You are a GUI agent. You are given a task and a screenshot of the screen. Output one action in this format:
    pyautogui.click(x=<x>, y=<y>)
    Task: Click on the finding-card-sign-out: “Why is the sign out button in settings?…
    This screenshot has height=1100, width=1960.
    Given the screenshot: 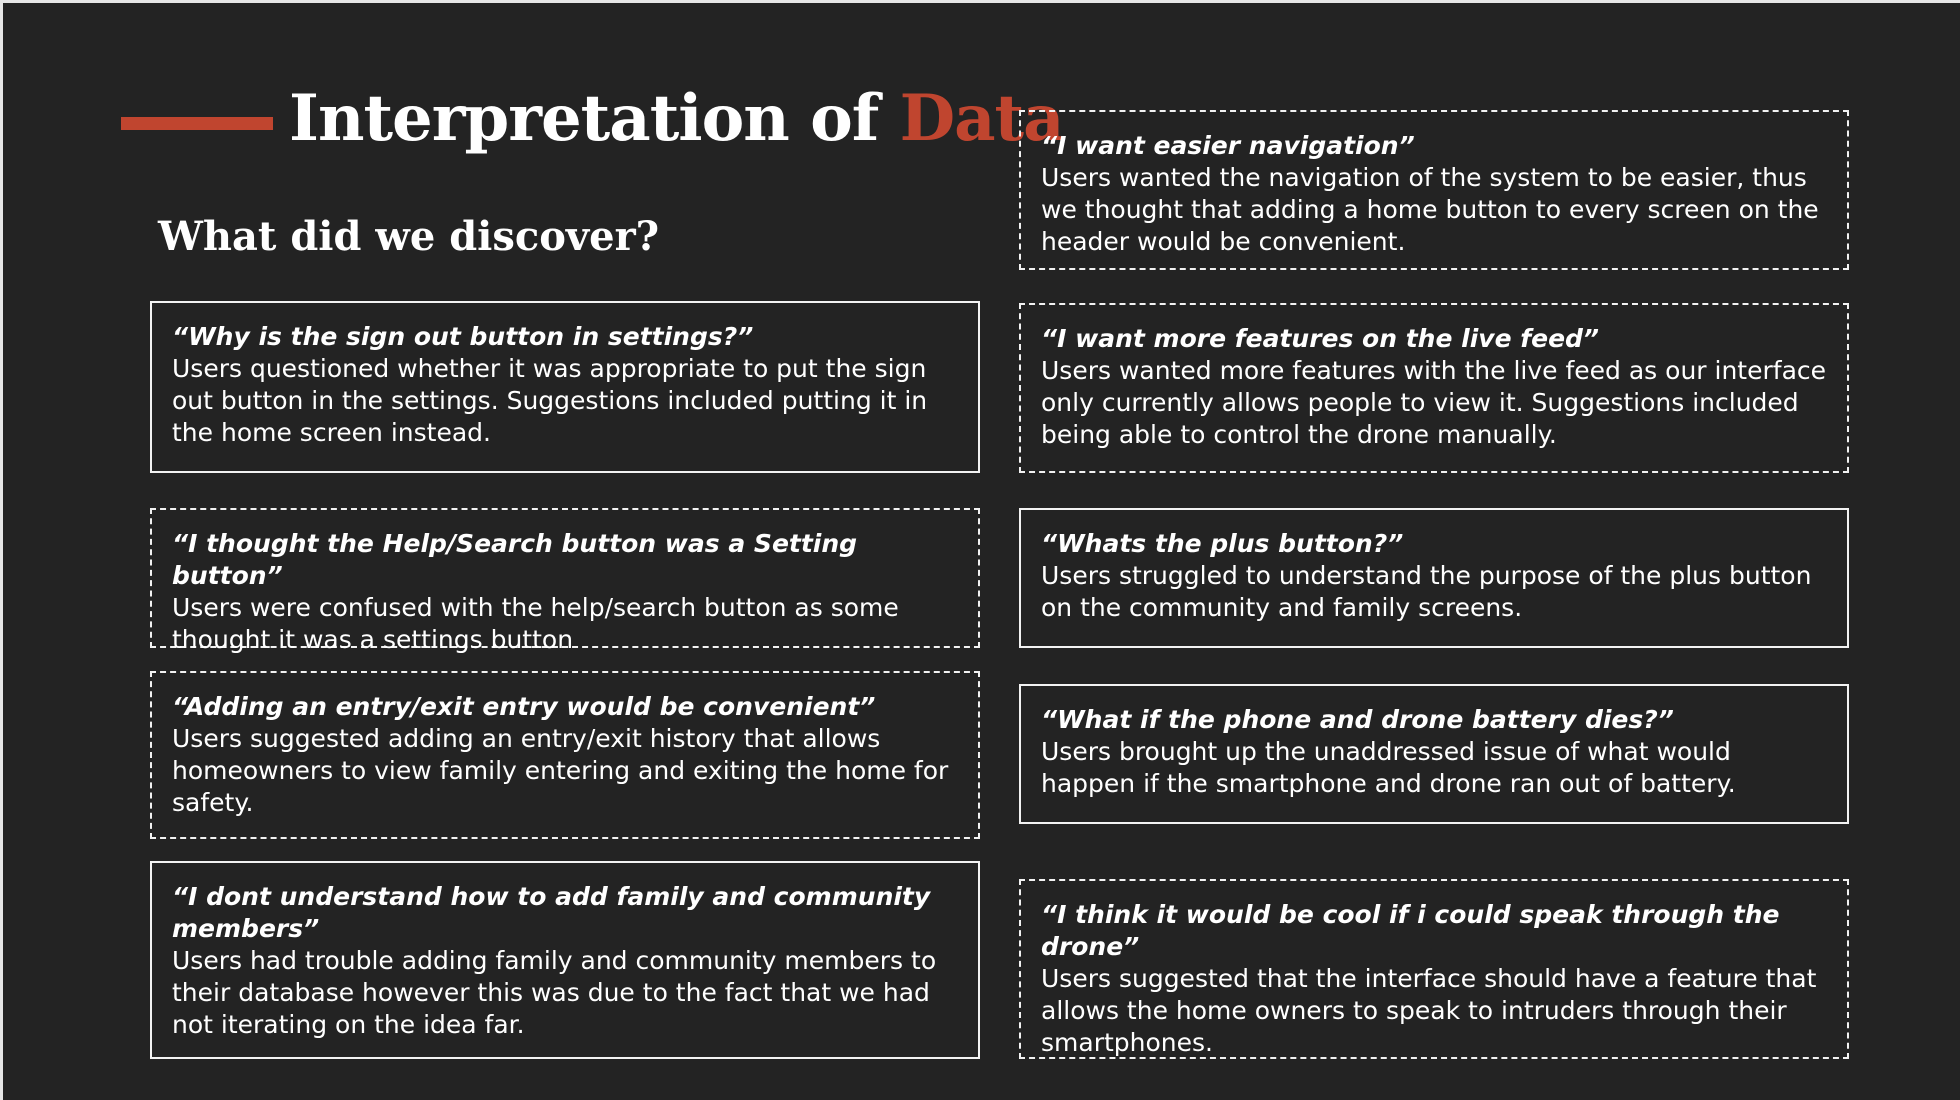 What is the action you would take?
    pyautogui.click(x=565, y=387)
    